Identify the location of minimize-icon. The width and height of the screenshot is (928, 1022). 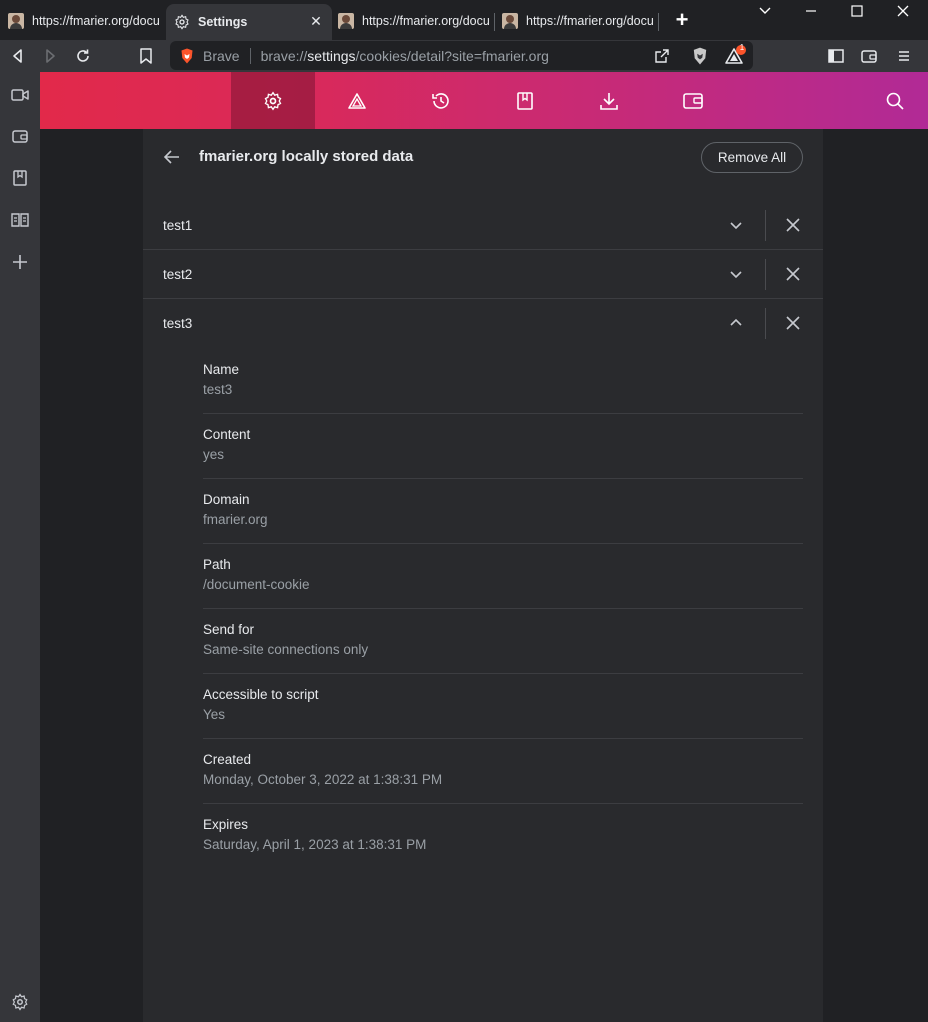
(811, 13).